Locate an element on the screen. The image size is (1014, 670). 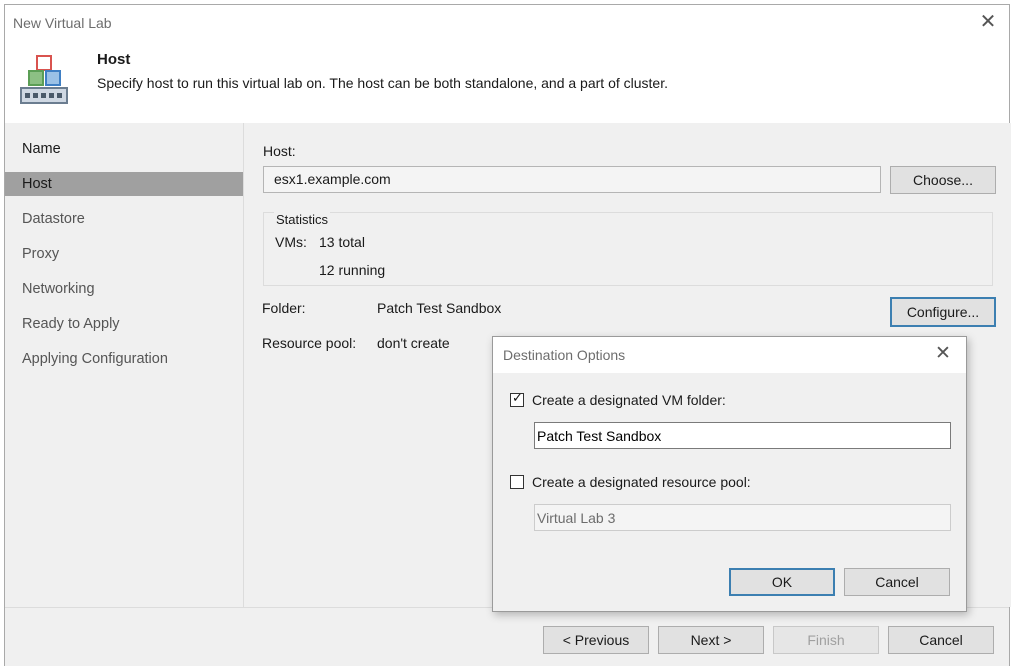
previous-button: < Previous is located at coordinates (596, 640).